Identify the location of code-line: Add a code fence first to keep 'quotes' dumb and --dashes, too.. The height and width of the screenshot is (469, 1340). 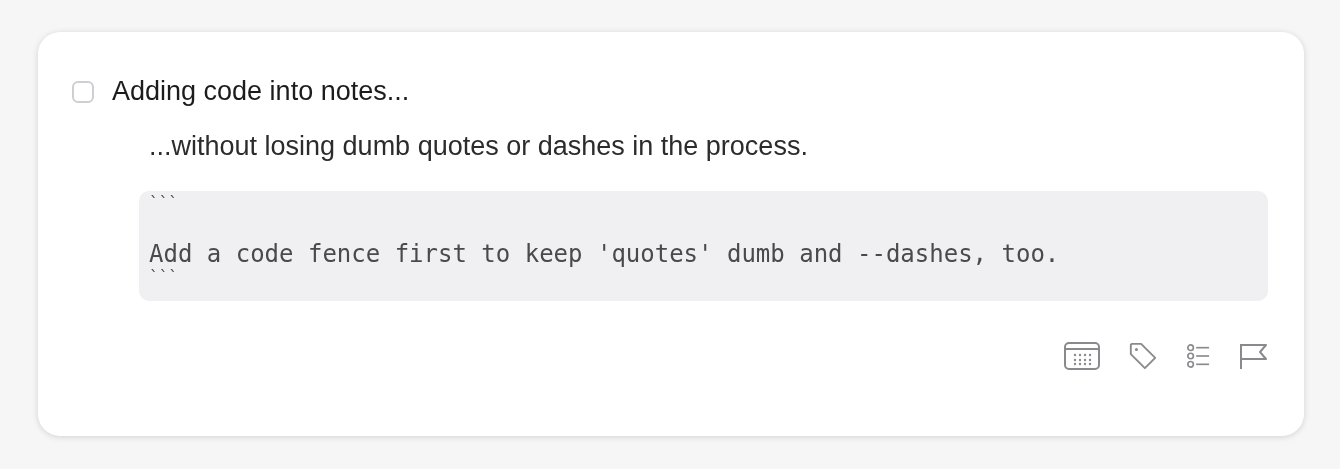
(605, 254).